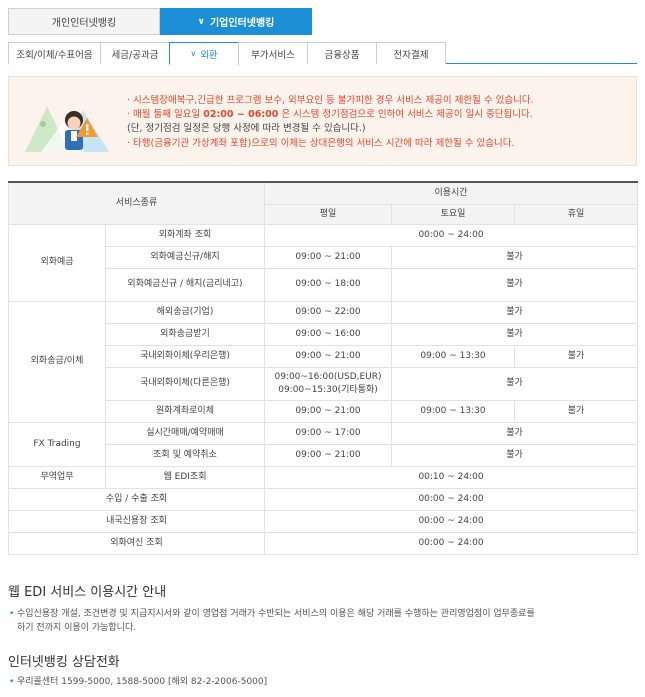 Image resolution: width=645 pixels, height=697 pixels. Describe the element at coordinates (328, 433) in the screenshot. I see `hours-weekday: 09:00 ~ 17:00` at that location.